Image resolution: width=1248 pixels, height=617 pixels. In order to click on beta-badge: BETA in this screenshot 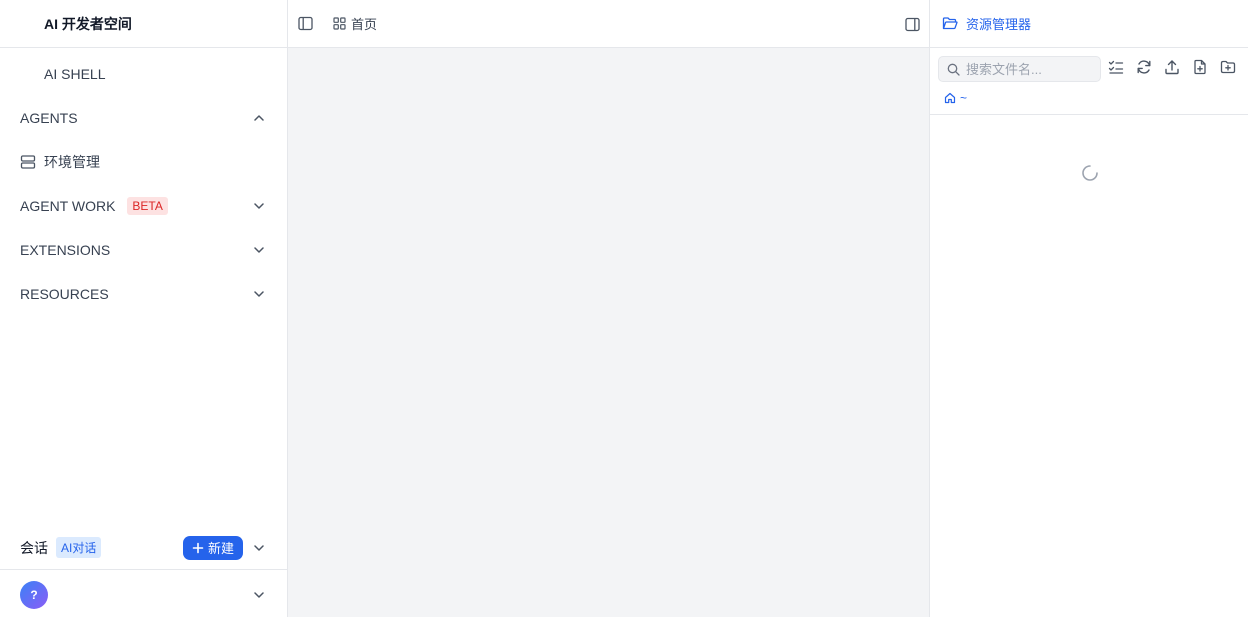, I will do `click(147, 206)`.